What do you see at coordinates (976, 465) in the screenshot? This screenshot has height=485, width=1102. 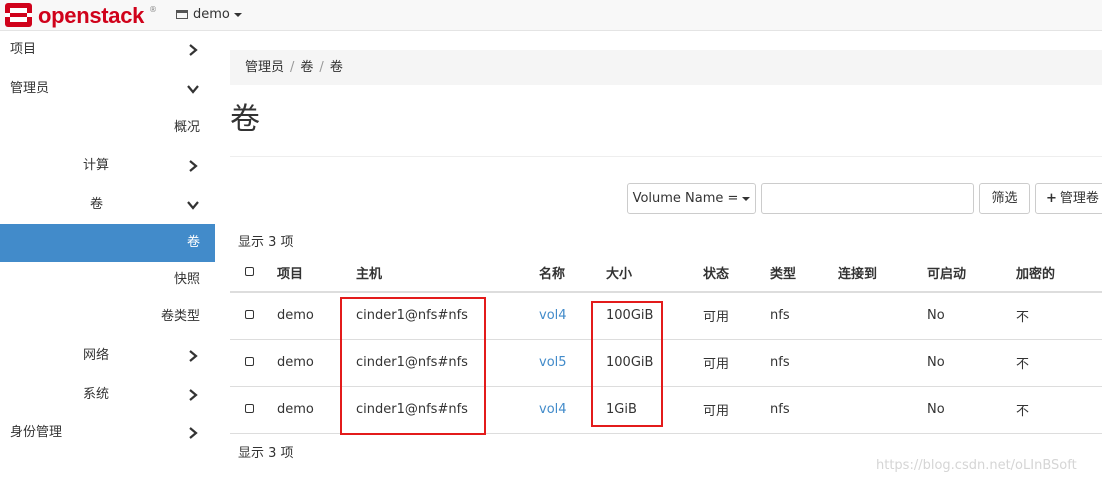 I see `watermark-text: https://blog.csdn.net/oLInBSoft` at bounding box center [976, 465].